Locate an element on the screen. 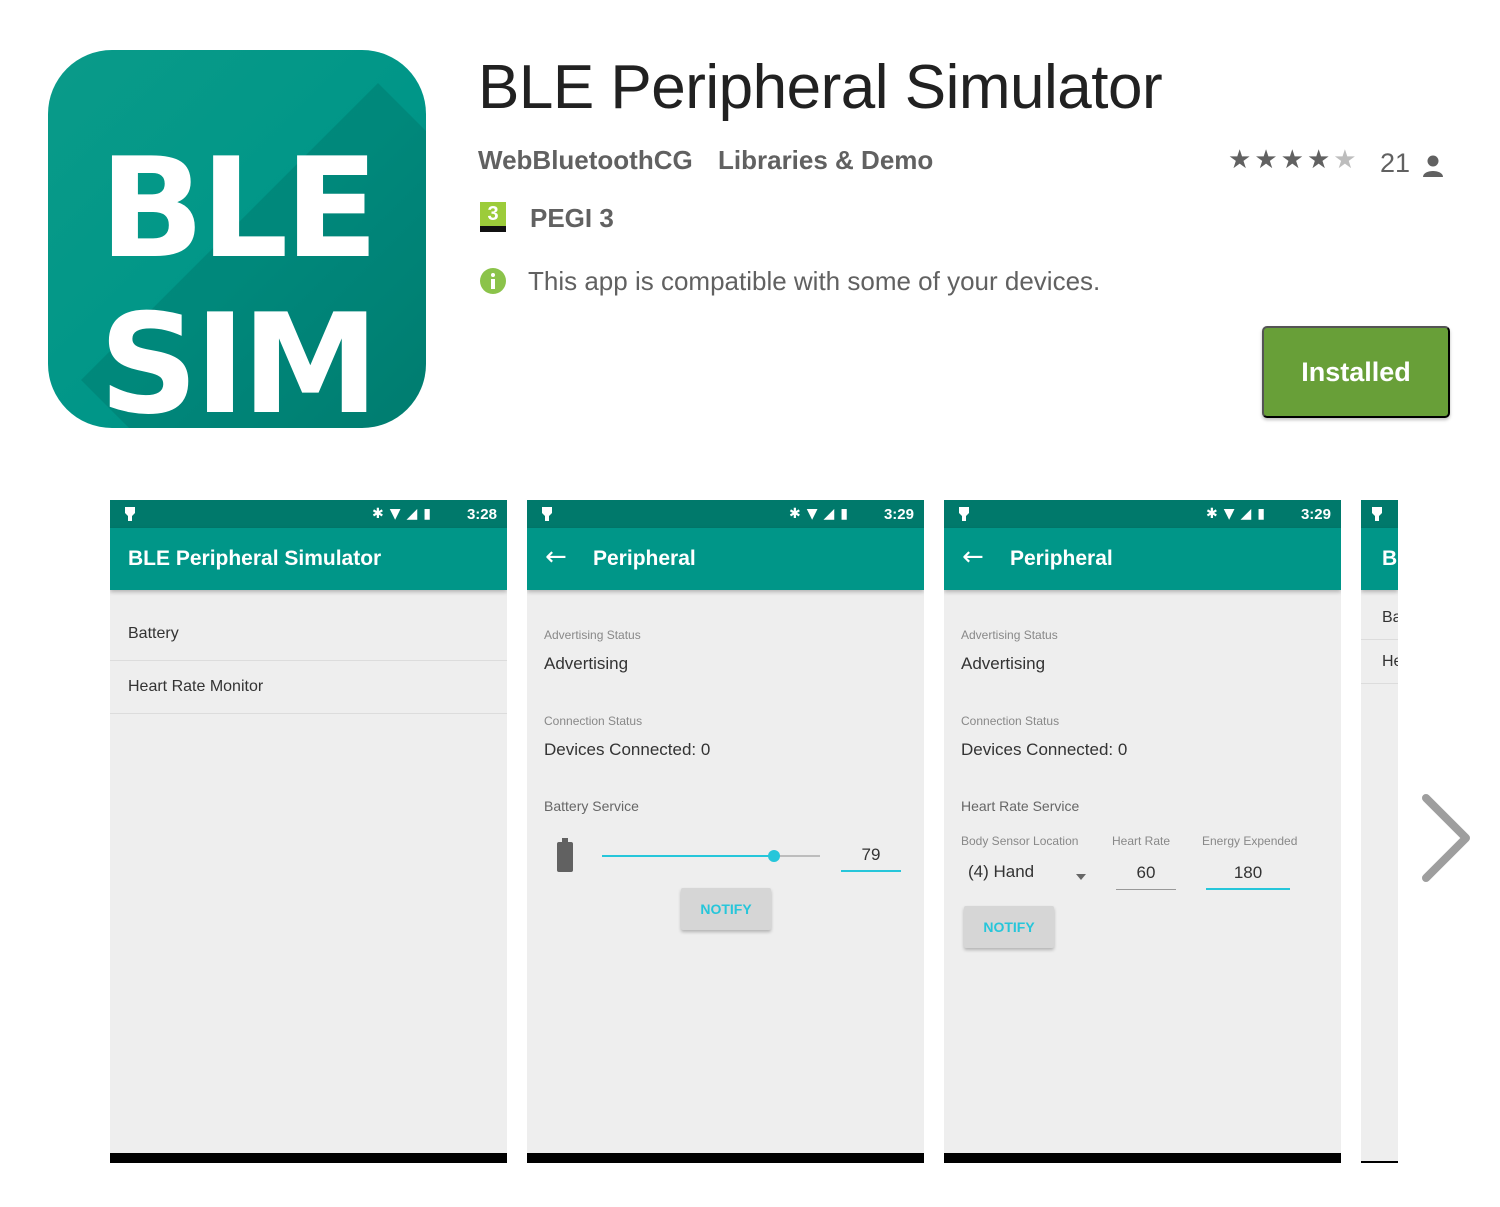 The width and height of the screenshot is (1500, 1207). dropdown-caret-icon is located at coordinates (1081, 877).